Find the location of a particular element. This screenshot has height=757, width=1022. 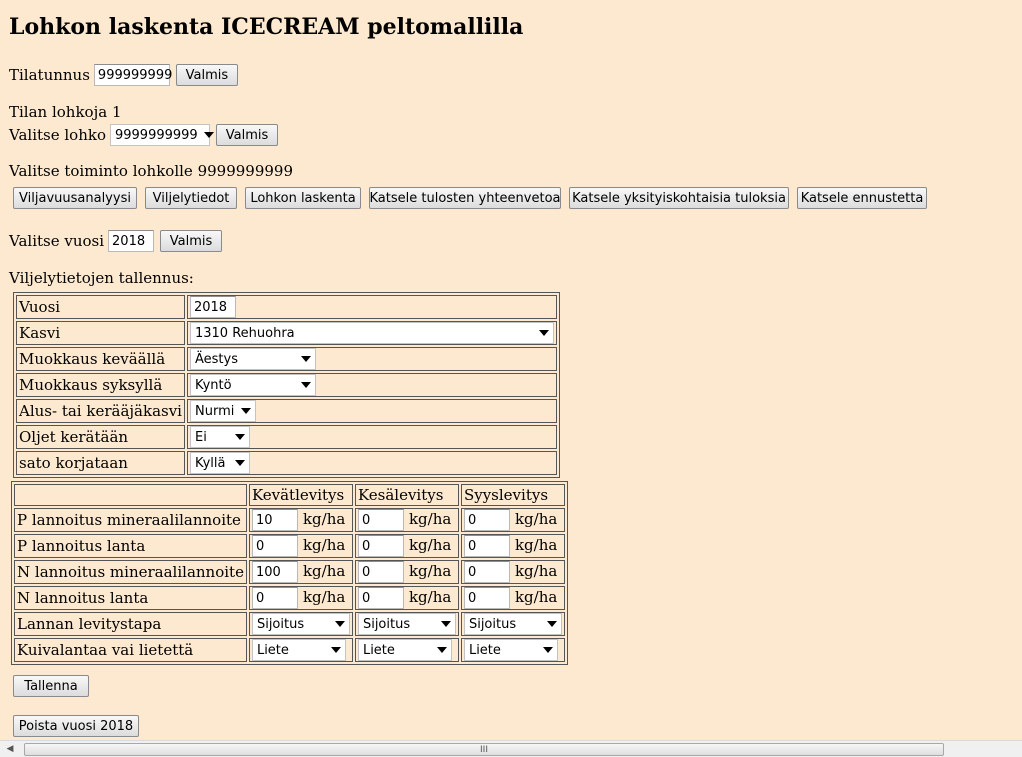

n-mineral-summer-input: 0 is located at coordinates (380, 572).